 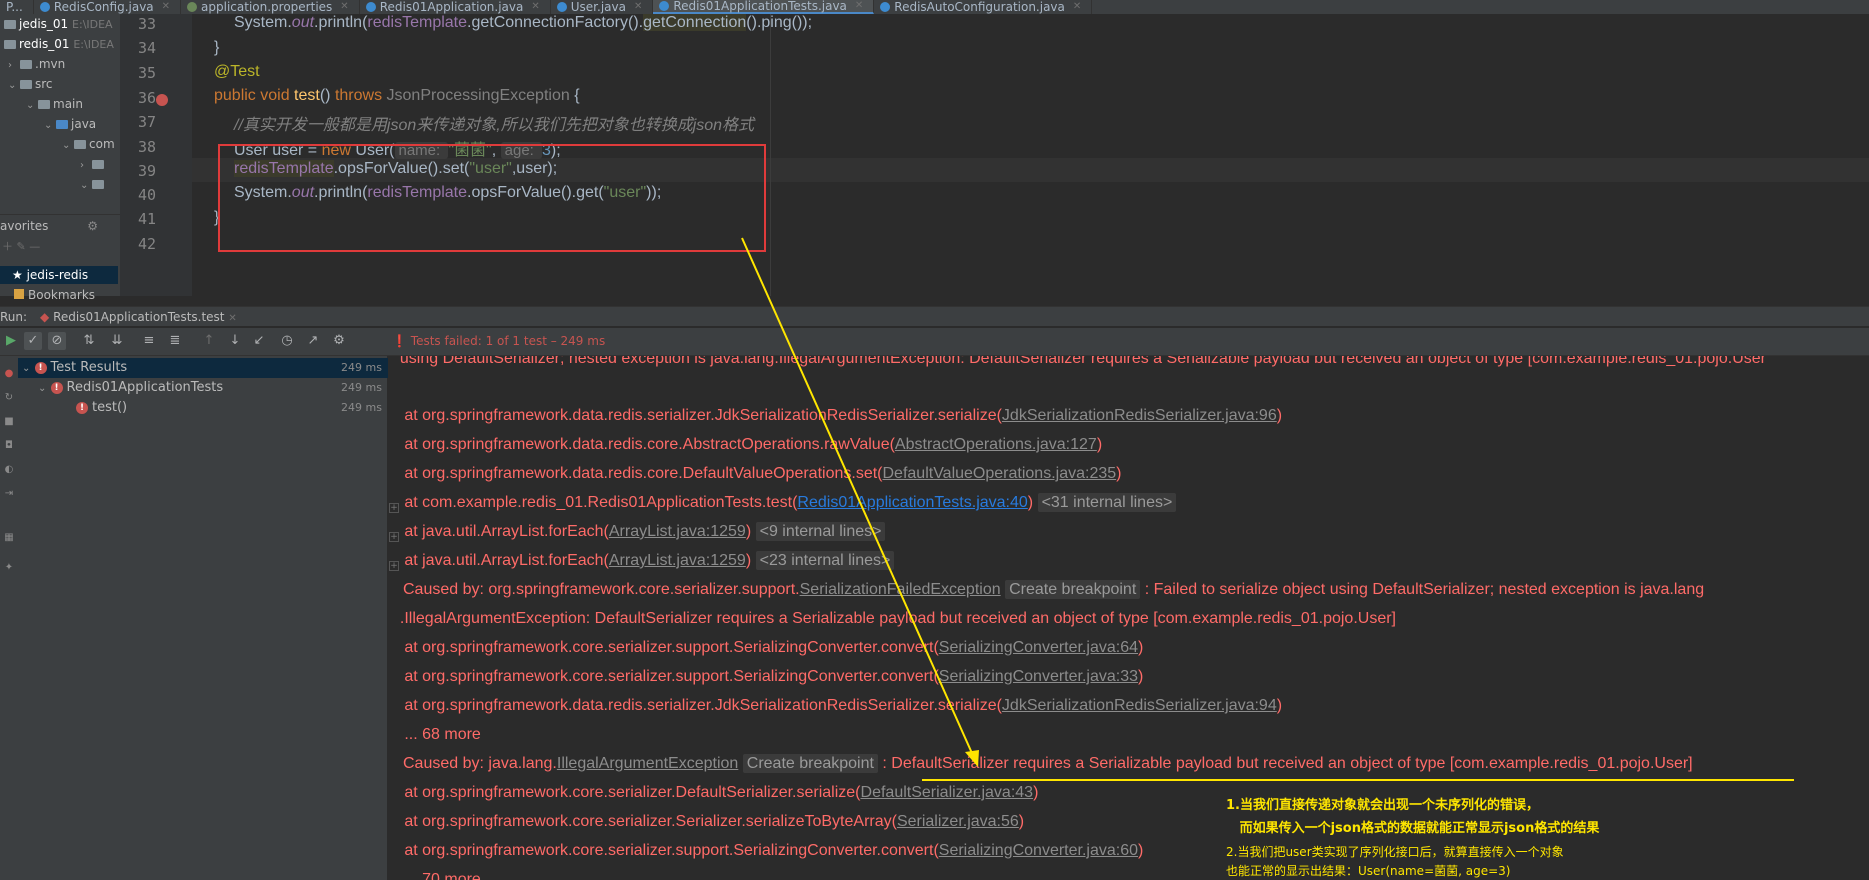 What do you see at coordinates (102, 144) in the screenshot?
I see `tree-label: com` at bounding box center [102, 144].